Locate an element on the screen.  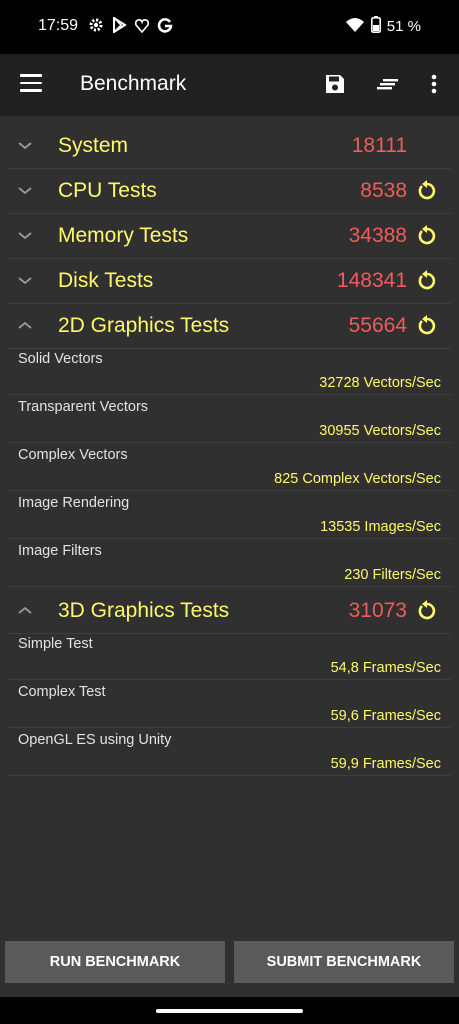
category-name: 2D Graphics Tests is located at coordinates (144, 325).